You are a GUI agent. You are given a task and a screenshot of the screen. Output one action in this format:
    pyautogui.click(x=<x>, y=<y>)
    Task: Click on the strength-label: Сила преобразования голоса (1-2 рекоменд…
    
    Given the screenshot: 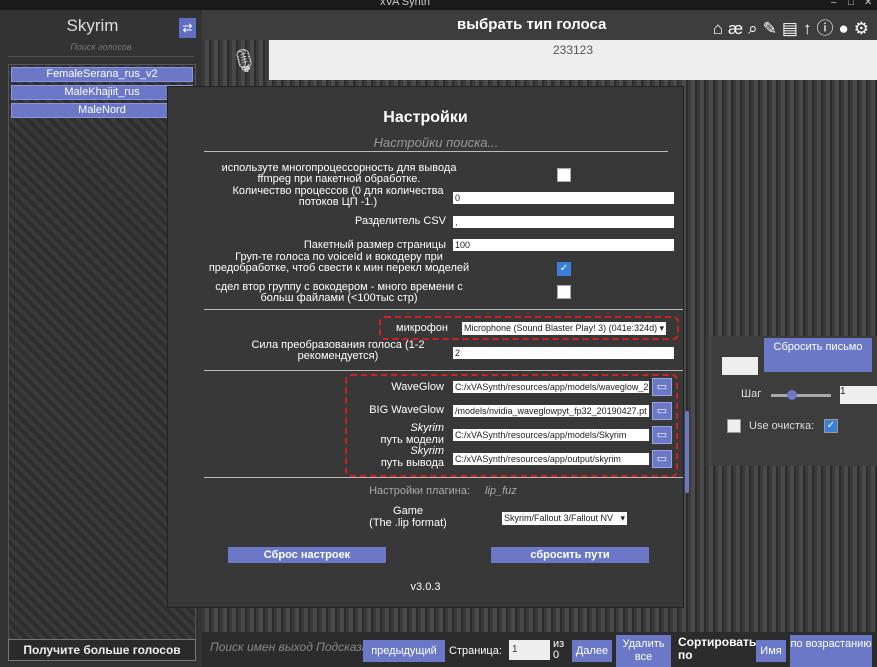 What is the action you would take?
    pyautogui.click(x=338, y=350)
    